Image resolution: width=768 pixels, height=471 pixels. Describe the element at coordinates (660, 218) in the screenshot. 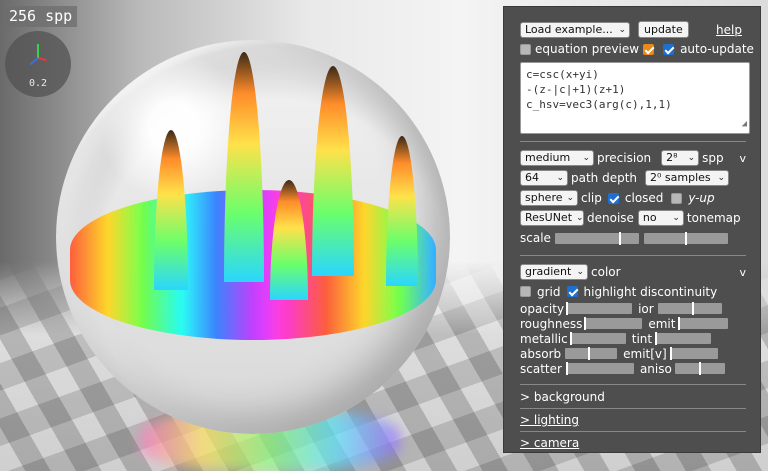

I see `tonemap-select: no ⌄` at that location.